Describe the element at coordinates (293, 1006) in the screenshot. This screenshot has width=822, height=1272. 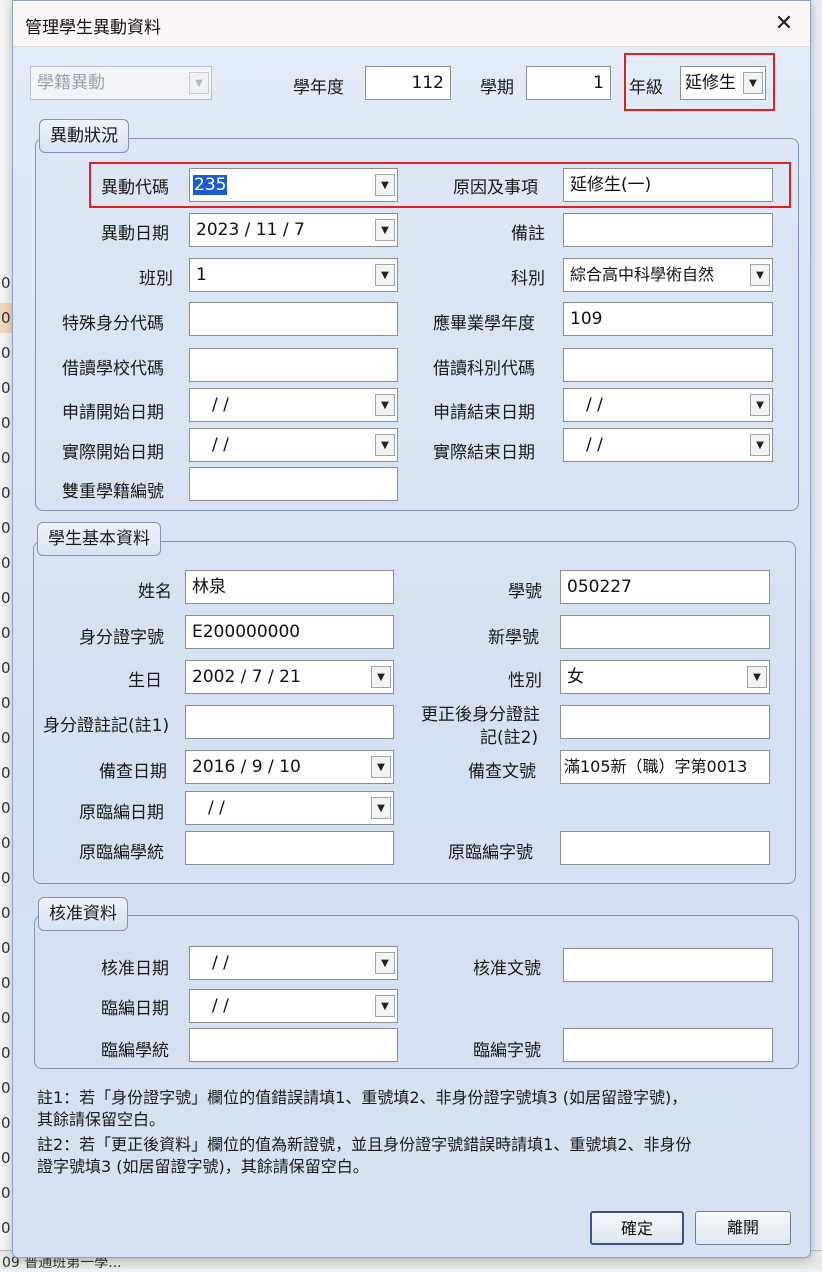
I see `temp-date-picker: / / ▼` at that location.